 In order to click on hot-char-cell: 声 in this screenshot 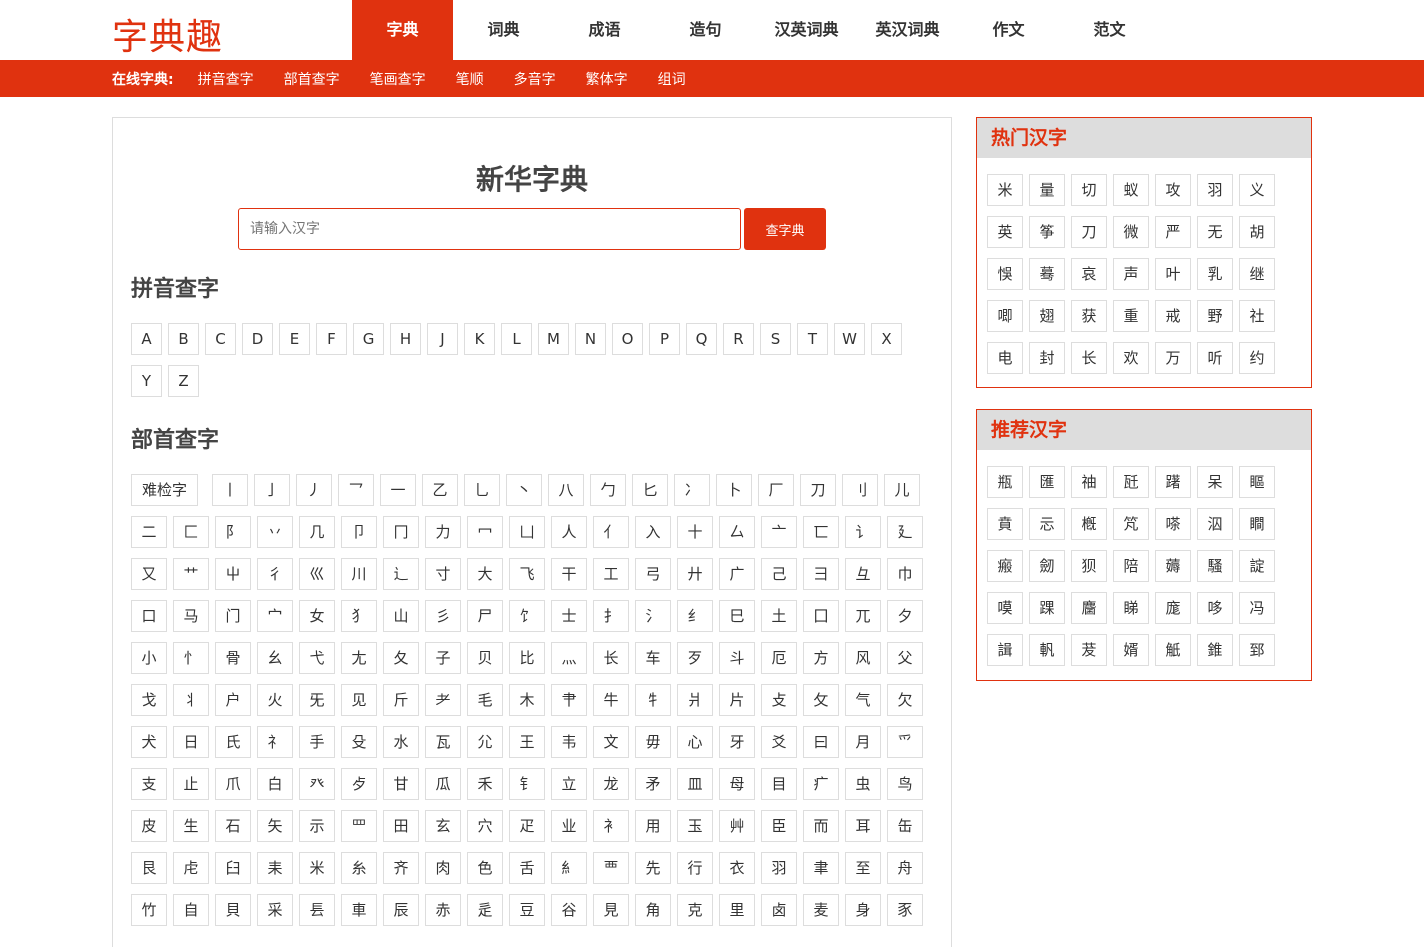, I will do `click(1131, 274)`.